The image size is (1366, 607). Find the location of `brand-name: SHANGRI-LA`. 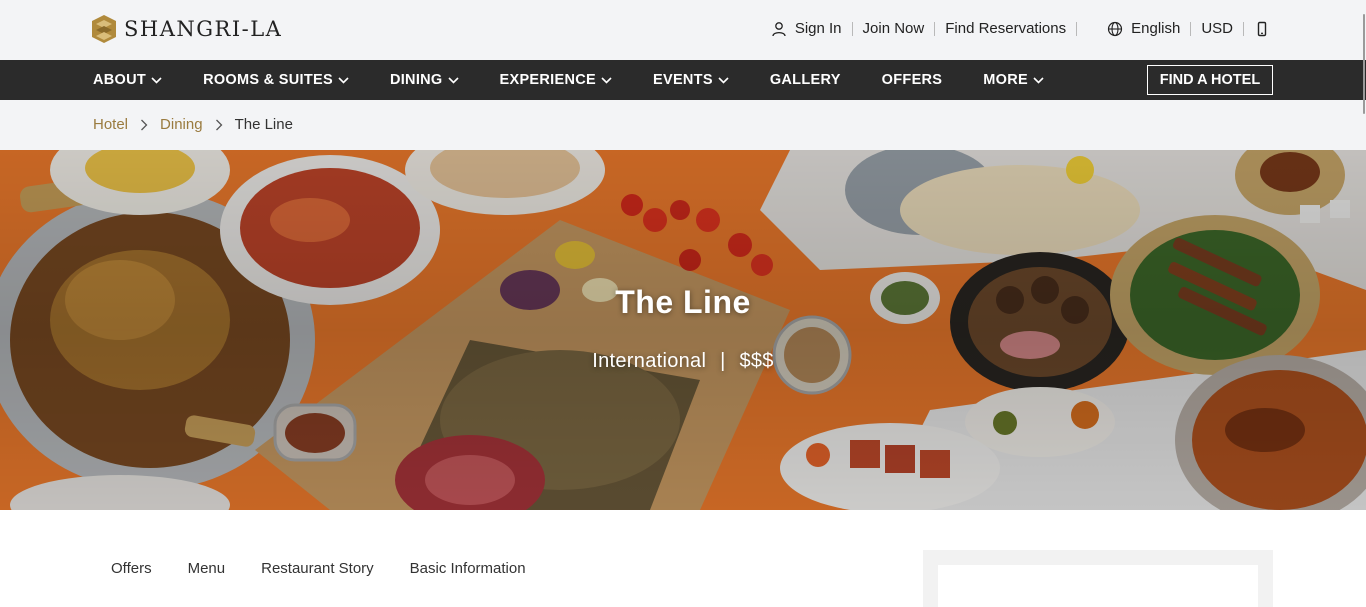

brand-name: SHANGRI-LA is located at coordinates (203, 29).